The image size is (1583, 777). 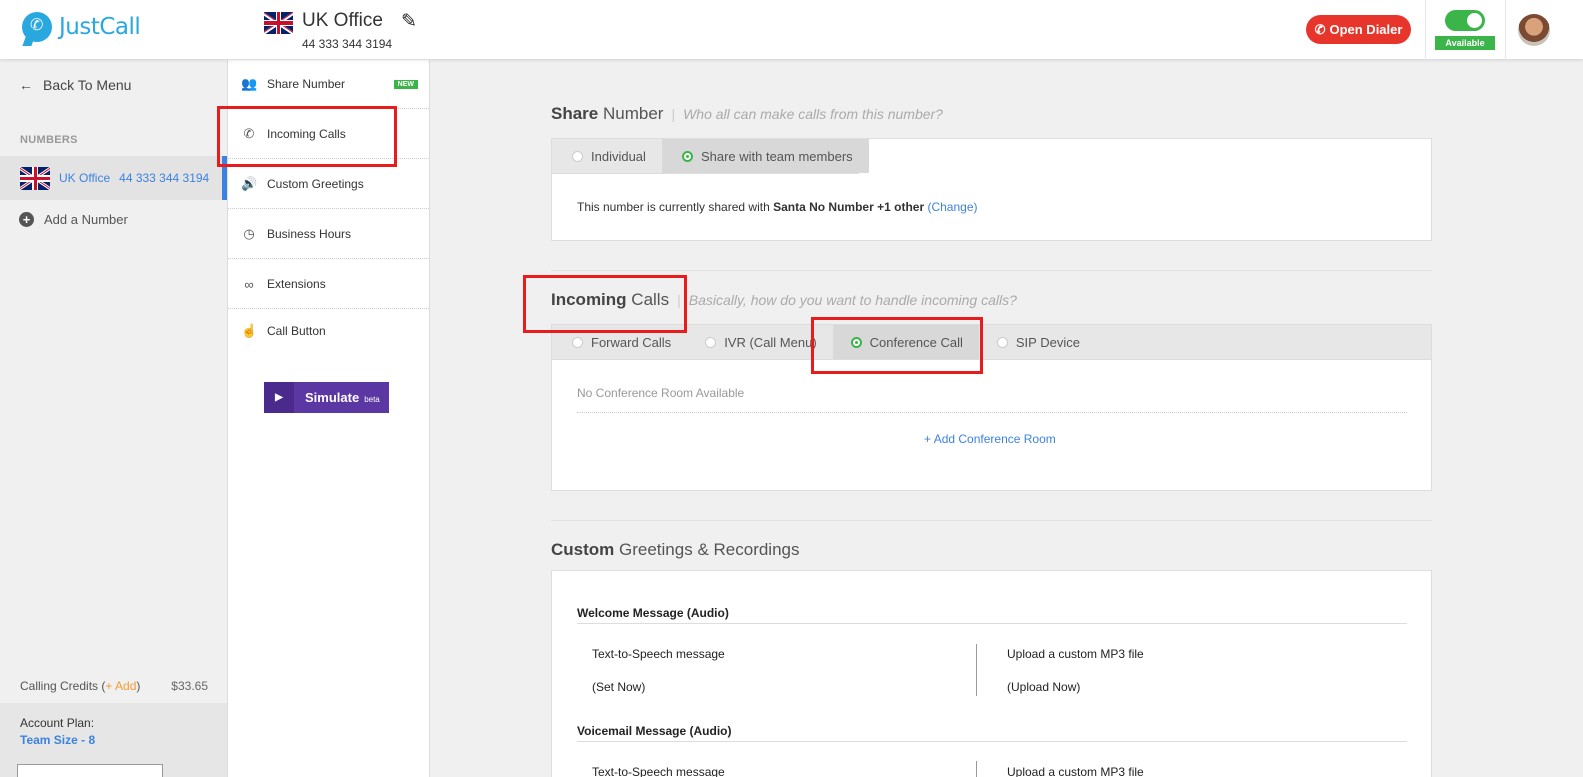 I want to click on numbers-heading: NUMBERS, so click(x=49, y=140).